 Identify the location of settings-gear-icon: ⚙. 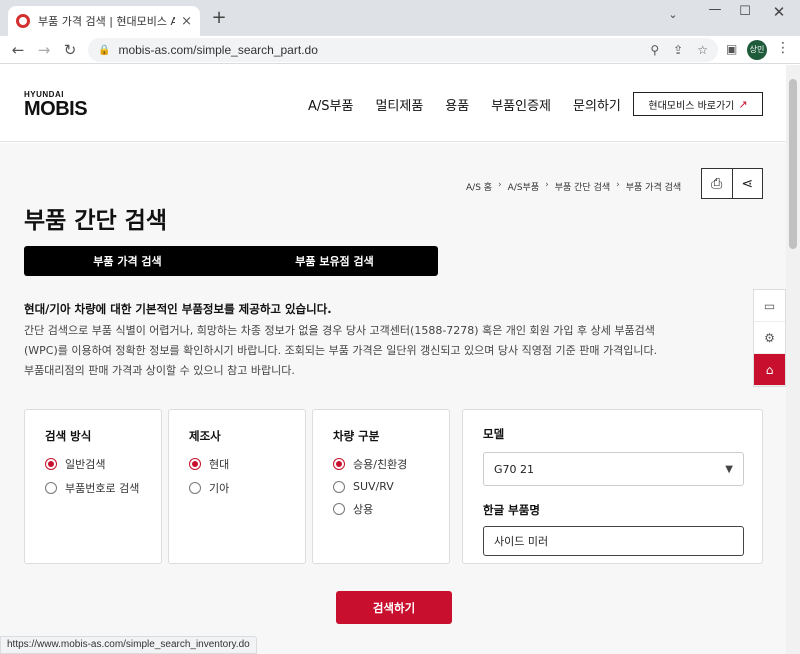
(769, 338).